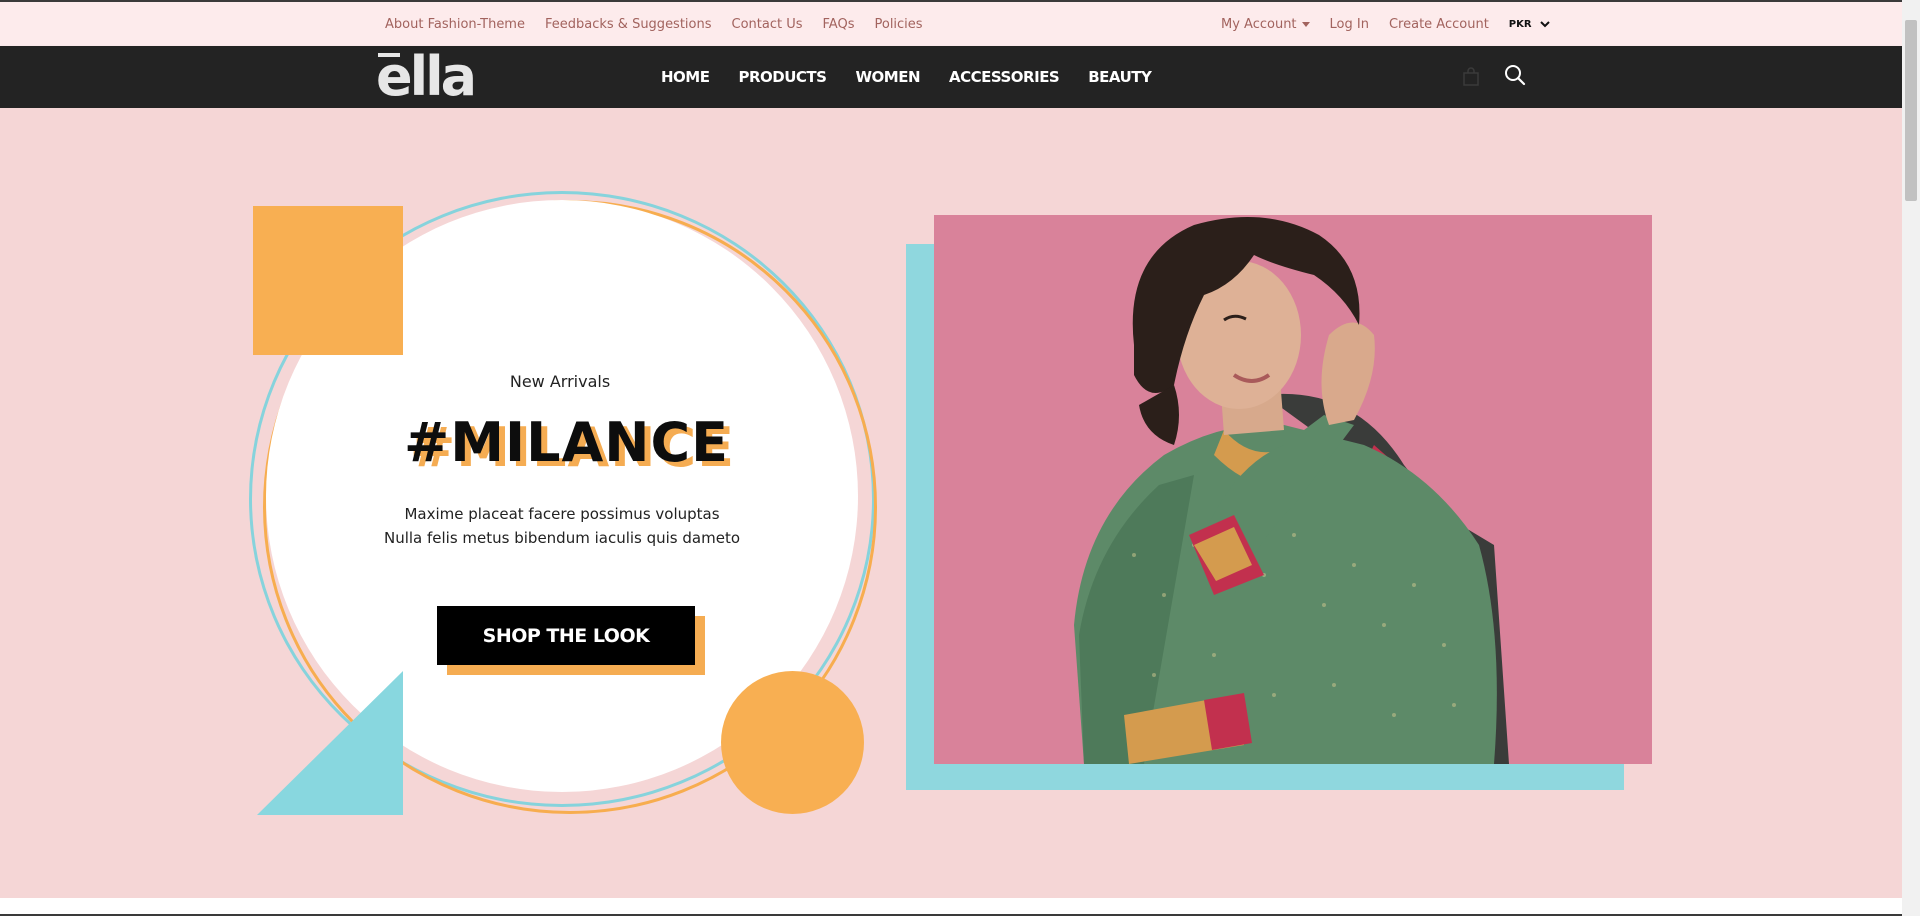 The width and height of the screenshot is (1920, 916). Describe the element at coordinates (330, 743) in the screenshot. I see `decor-triangle` at that location.